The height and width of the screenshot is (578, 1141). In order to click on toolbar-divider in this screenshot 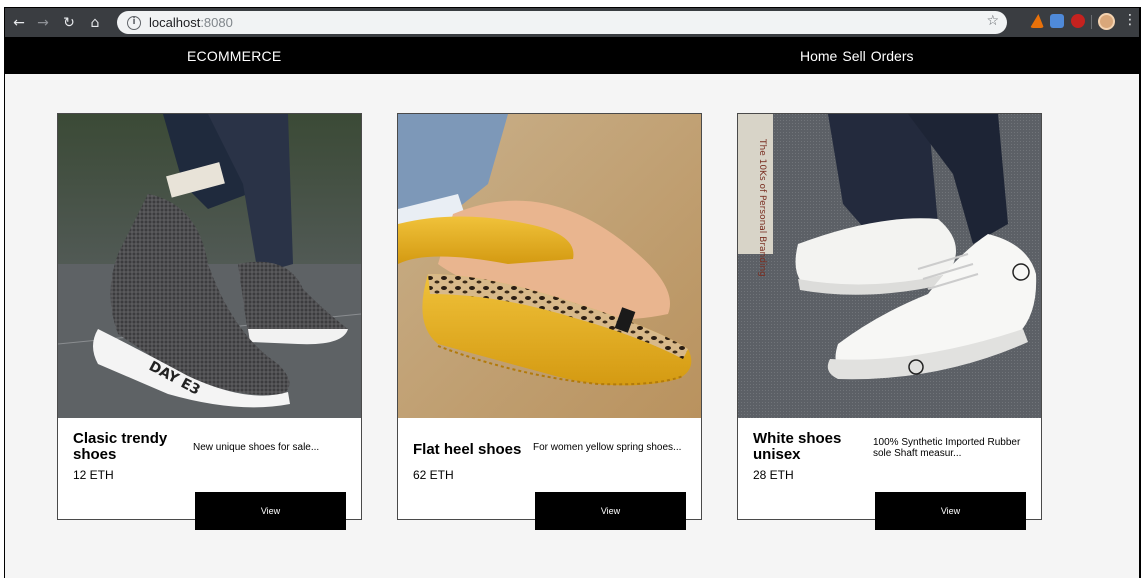, I will do `click(1091, 22)`.